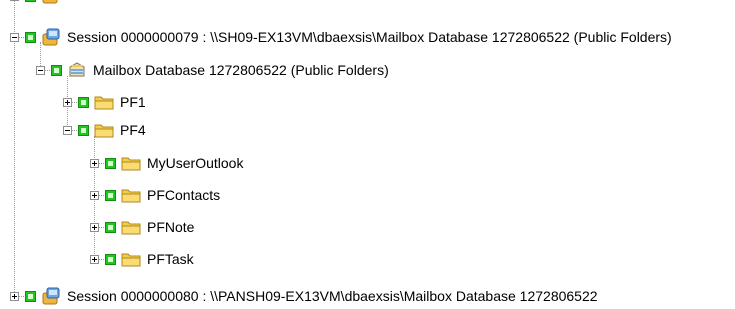 This screenshot has height=309, width=735. What do you see at coordinates (142, 259) in the screenshot?
I see `tree-node-pftask: PFTask` at bounding box center [142, 259].